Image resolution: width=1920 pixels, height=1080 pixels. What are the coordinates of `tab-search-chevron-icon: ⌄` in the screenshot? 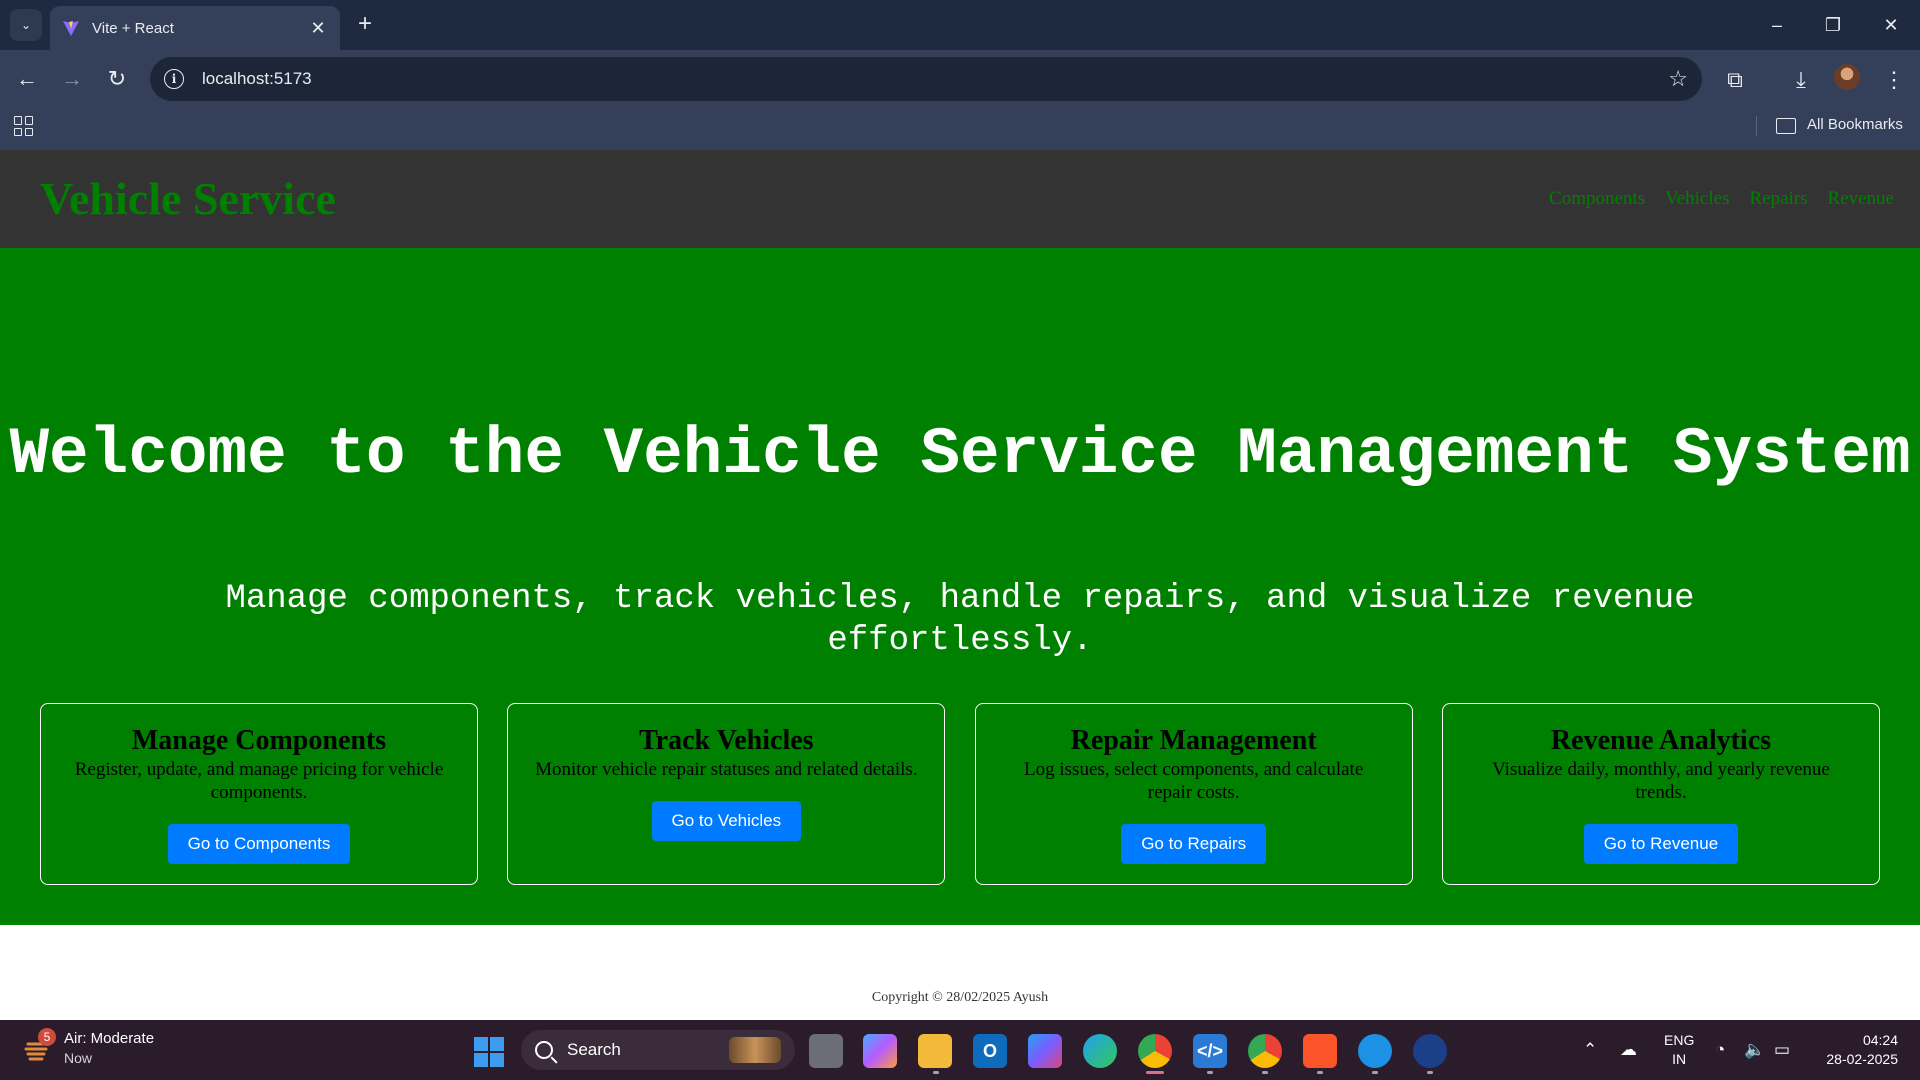 It's located at (26, 25).